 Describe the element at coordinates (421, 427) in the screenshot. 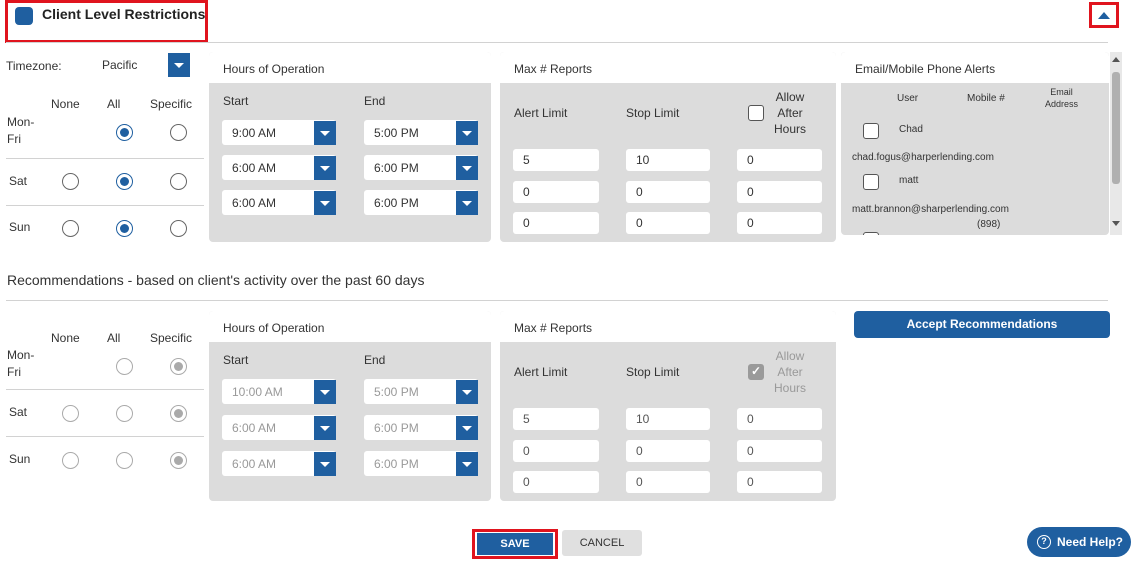

I see `rec-end-select-sat: 6:00 PM` at that location.